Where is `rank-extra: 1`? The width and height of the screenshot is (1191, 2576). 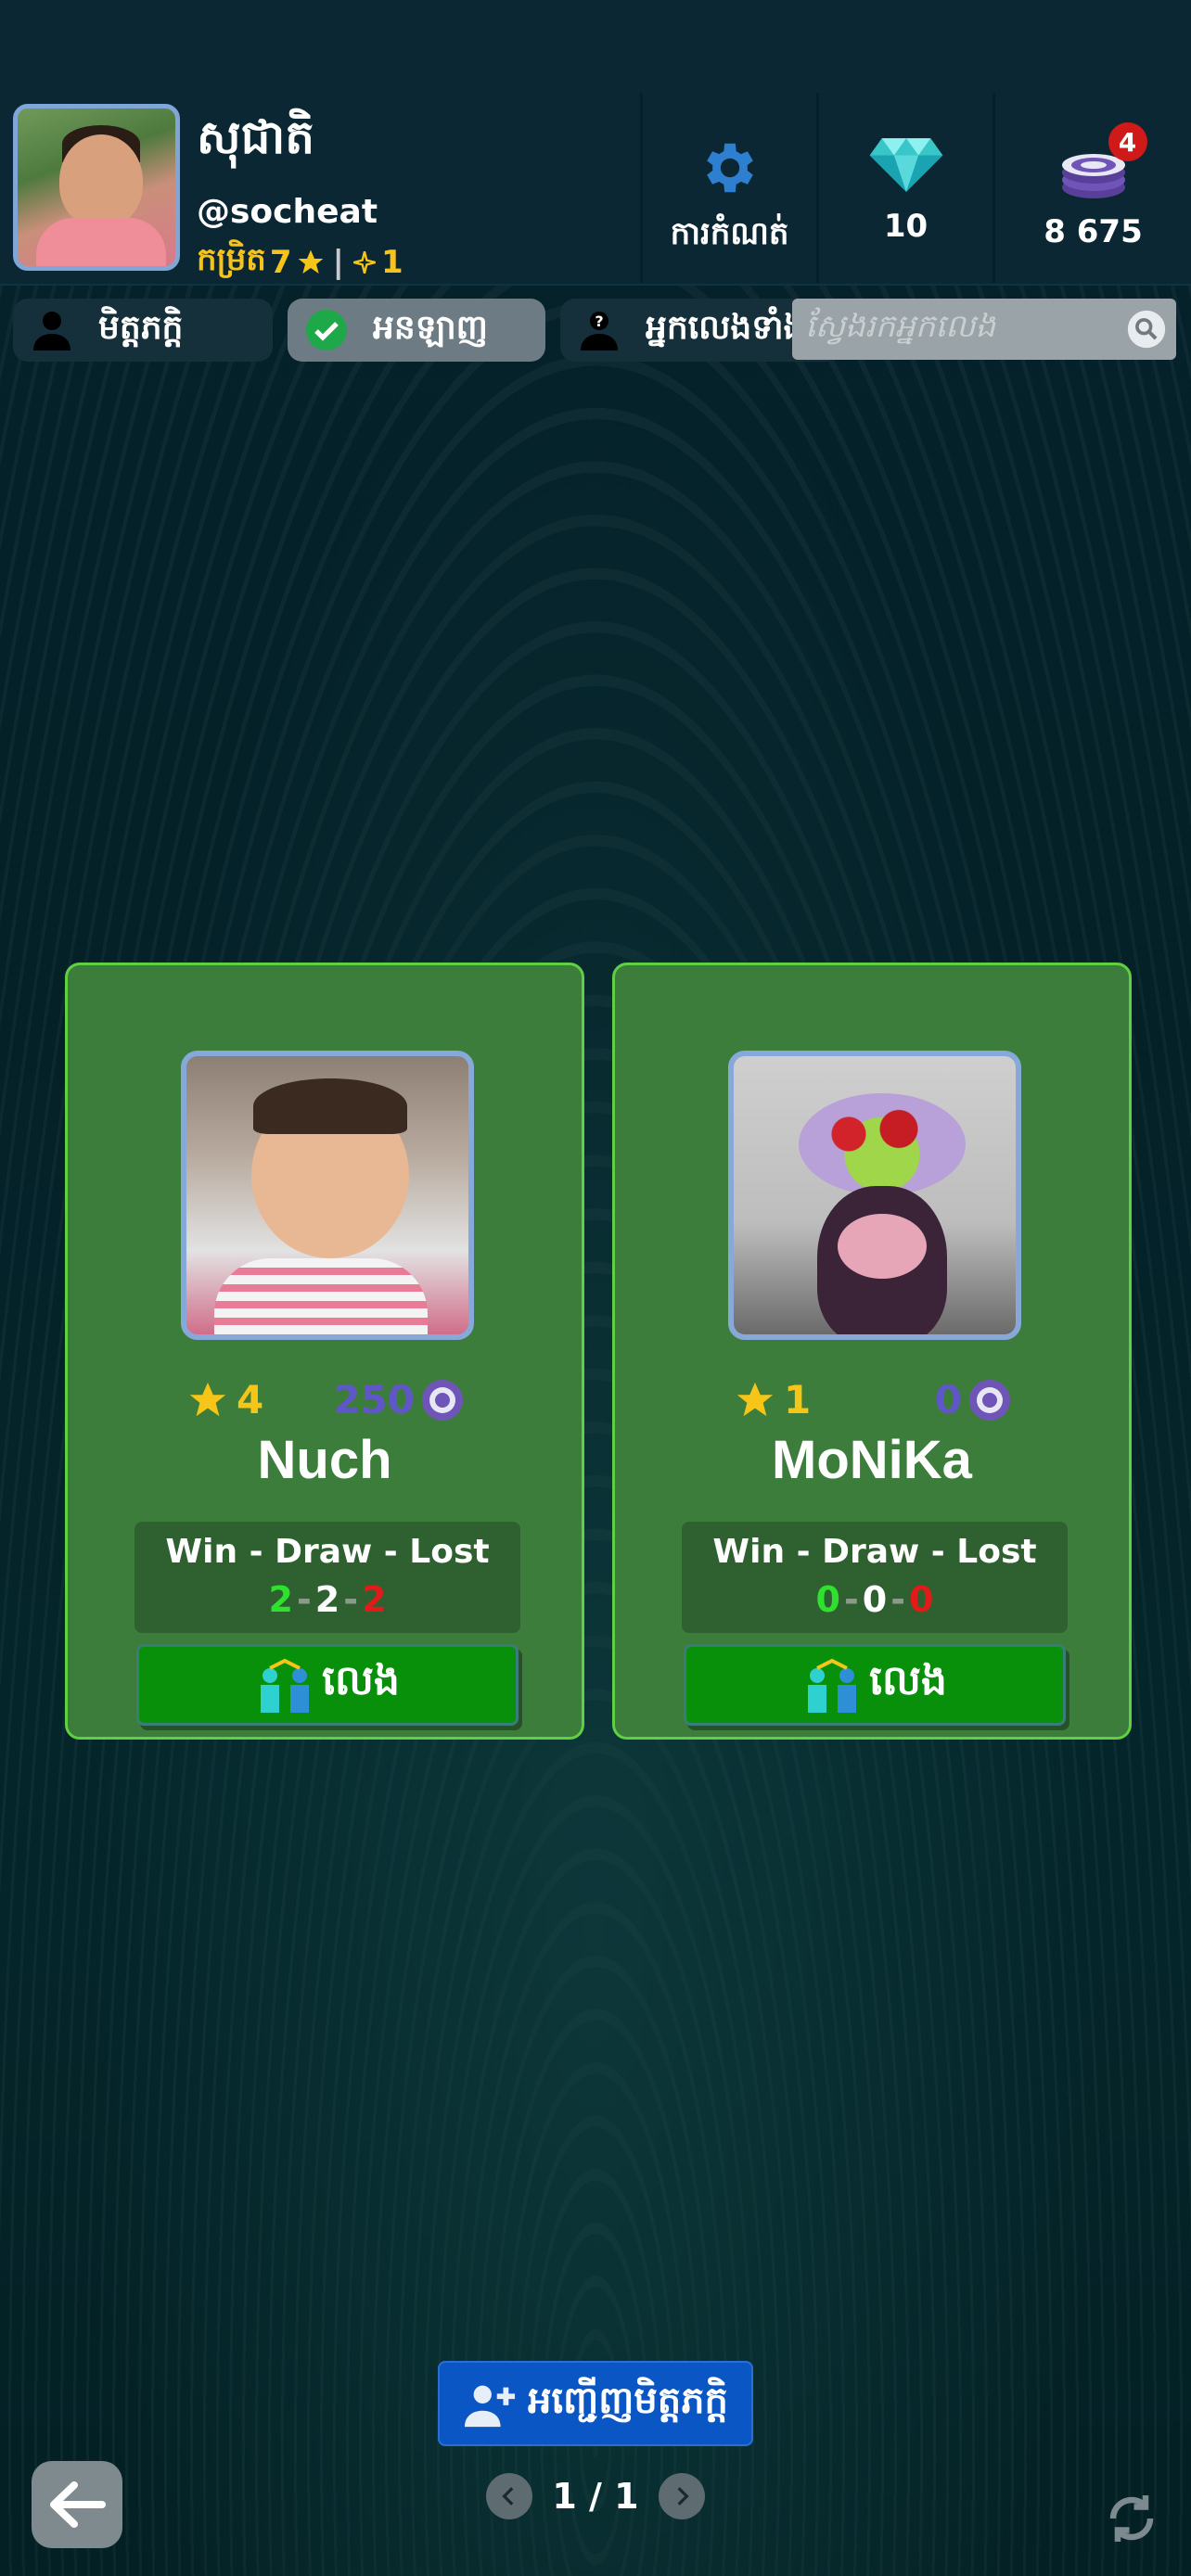
rank-extra: 1 is located at coordinates (391, 262).